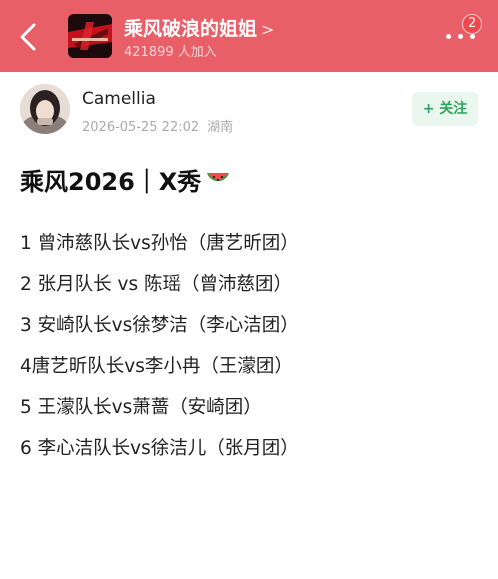 The image size is (498, 579). What do you see at coordinates (141, 127) in the screenshot?
I see `post-timestamp: 2026-05-25 22:02` at bounding box center [141, 127].